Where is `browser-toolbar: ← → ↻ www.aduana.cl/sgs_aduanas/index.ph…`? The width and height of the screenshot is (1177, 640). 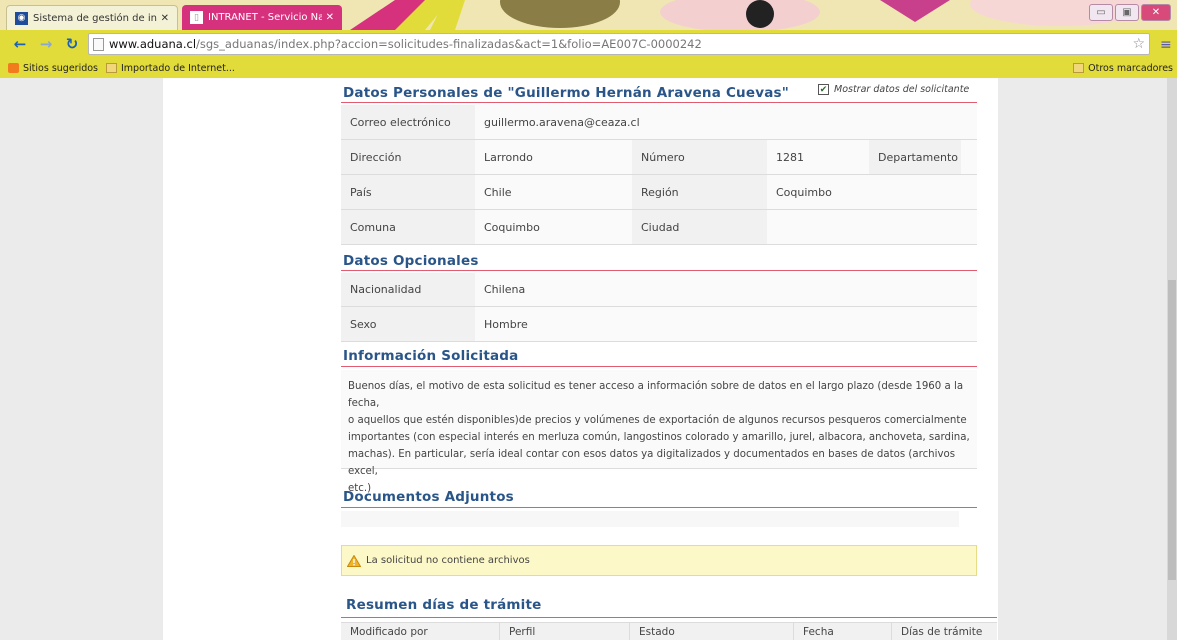 browser-toolbar: ← → ↻ www.aduana.cl/sgs_aduanas/index.ph… is located at coordinates (588, 44).